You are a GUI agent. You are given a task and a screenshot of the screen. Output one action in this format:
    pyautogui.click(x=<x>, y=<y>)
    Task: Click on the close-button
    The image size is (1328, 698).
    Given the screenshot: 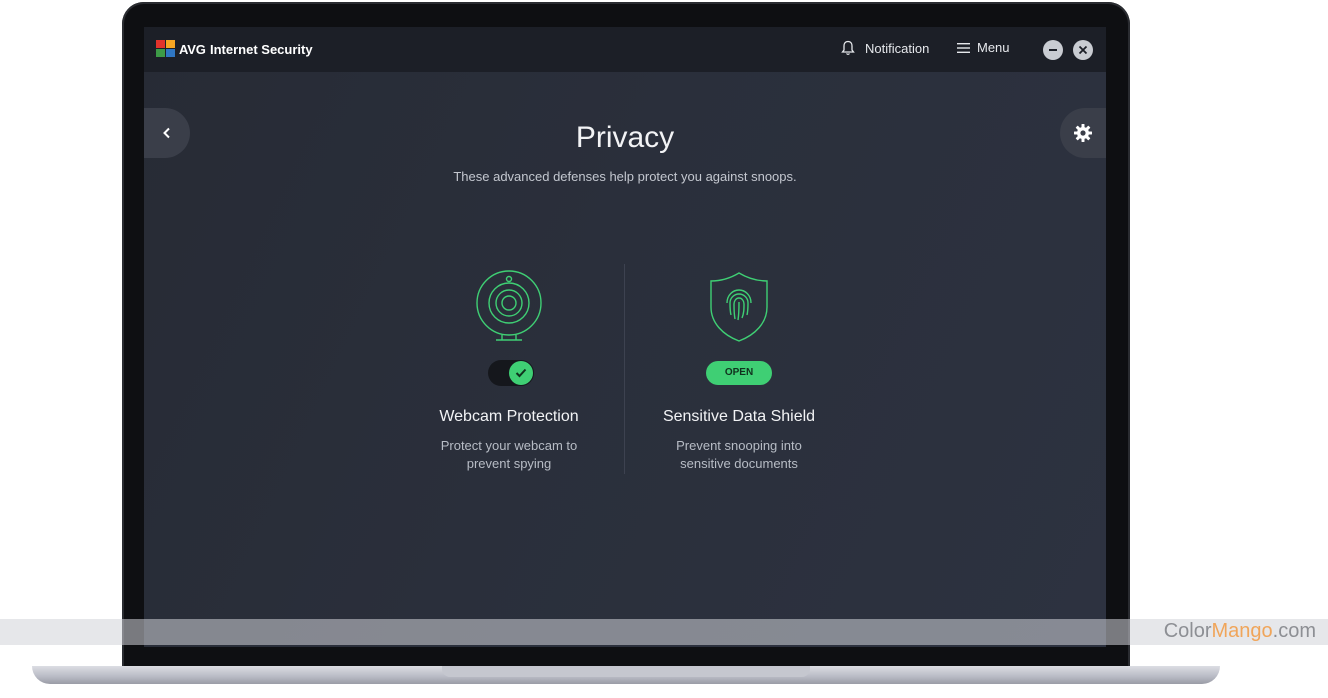 What is the action you would take?
    pyautogui.click(x=1083, y=50)
    